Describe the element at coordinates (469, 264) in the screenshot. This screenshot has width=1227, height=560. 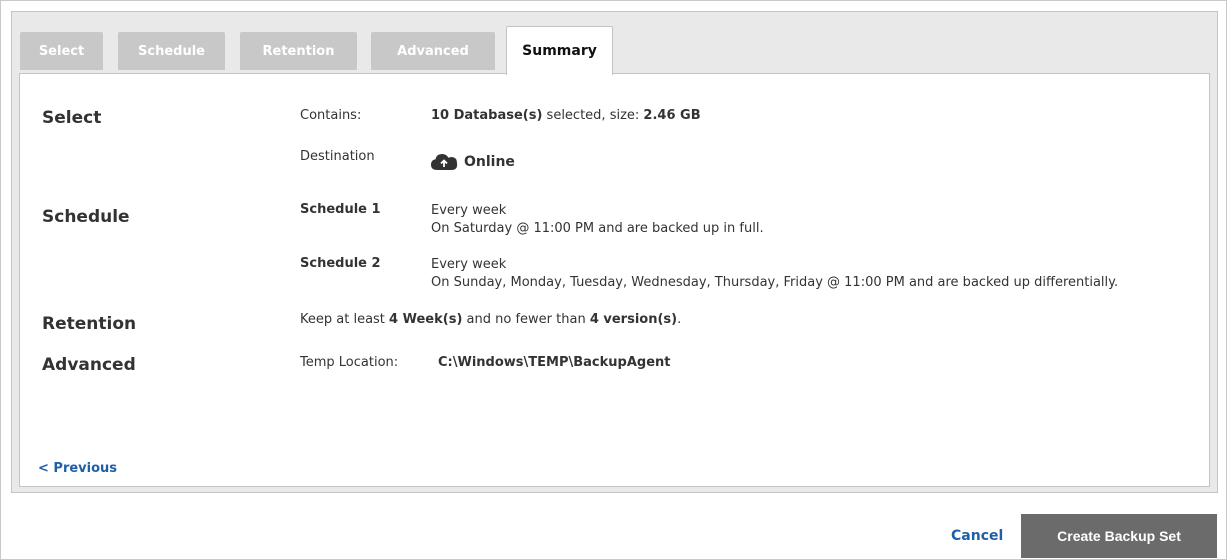
I see `schedule-2-frequency: Every week` at that location.